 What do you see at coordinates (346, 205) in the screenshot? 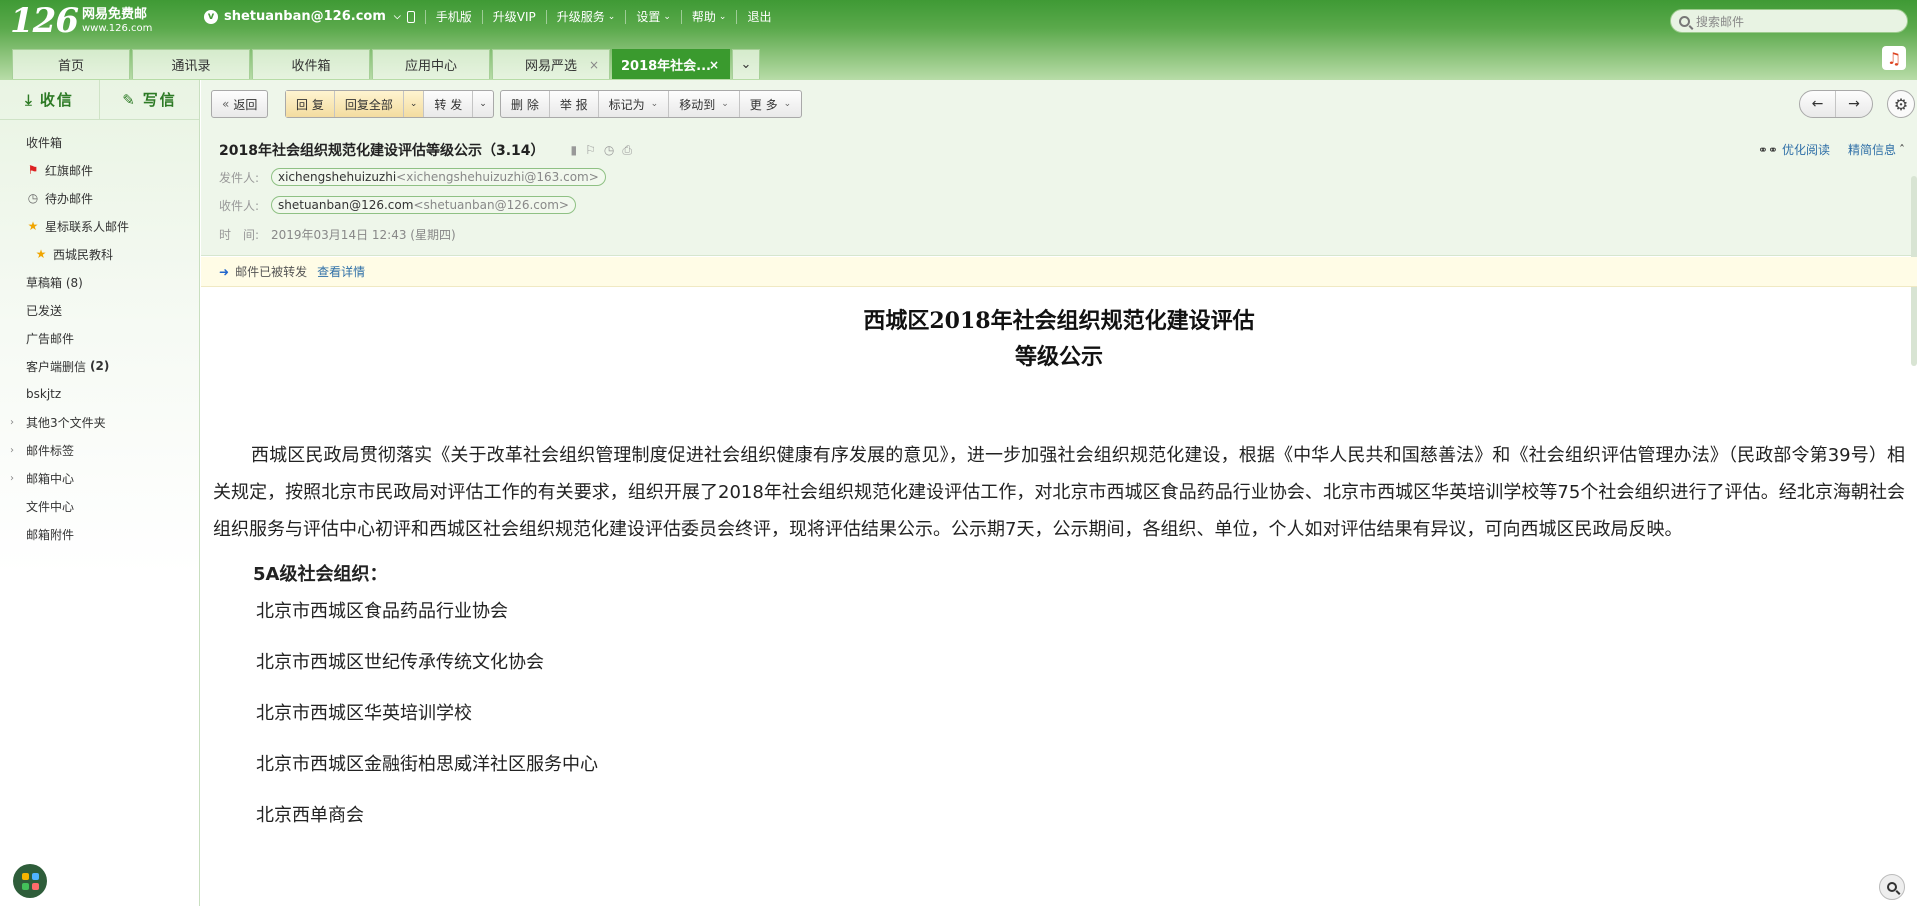
I see `recipient-name: shetuanban@126.com` at bounding box center [346, 205].